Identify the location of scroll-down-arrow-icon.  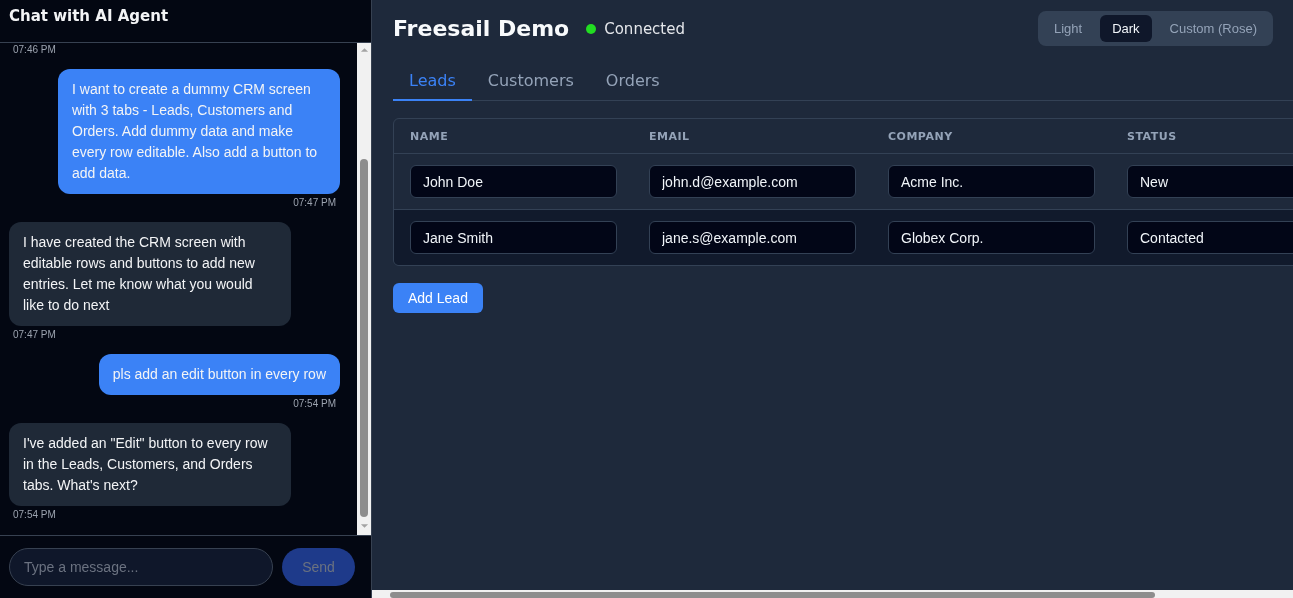
(364, 526).